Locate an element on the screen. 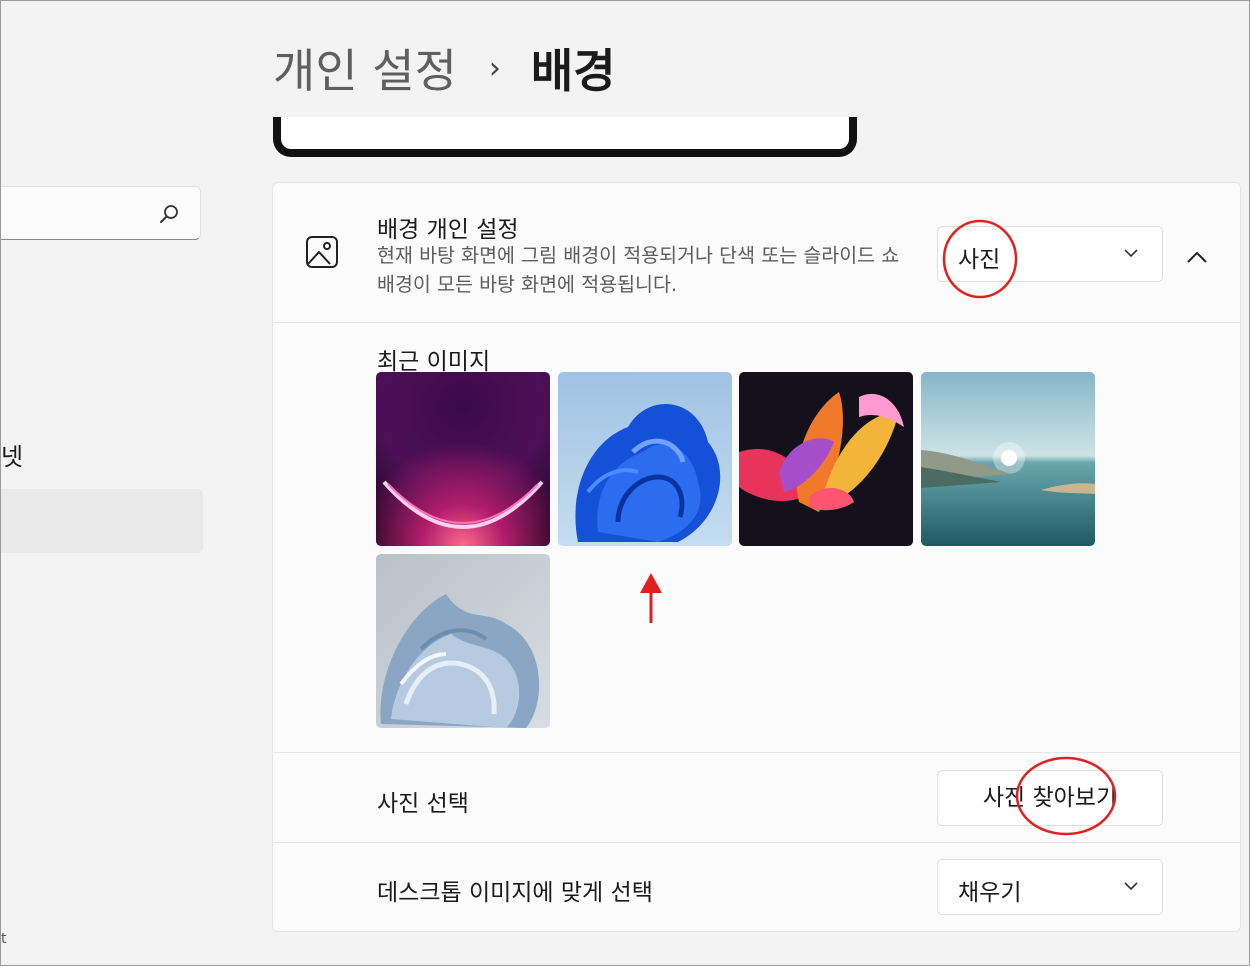 Image resolution: width=1250 pixels, height=966 pixels. annotation-arrow-icon is located at coordinates (651, 598).